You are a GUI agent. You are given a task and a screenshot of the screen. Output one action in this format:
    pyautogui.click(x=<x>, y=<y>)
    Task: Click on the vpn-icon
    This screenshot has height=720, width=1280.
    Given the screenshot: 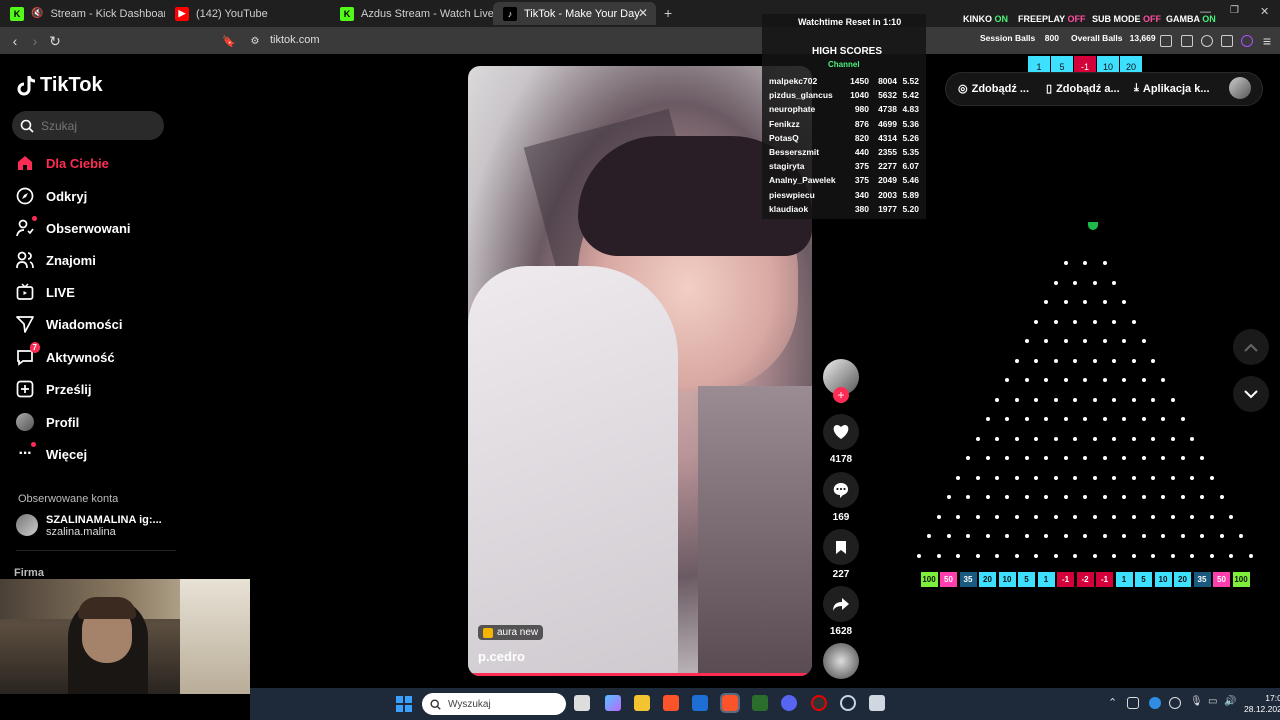 What is the action you would take?
    pyautogui.click(x=1247, y=41)
    